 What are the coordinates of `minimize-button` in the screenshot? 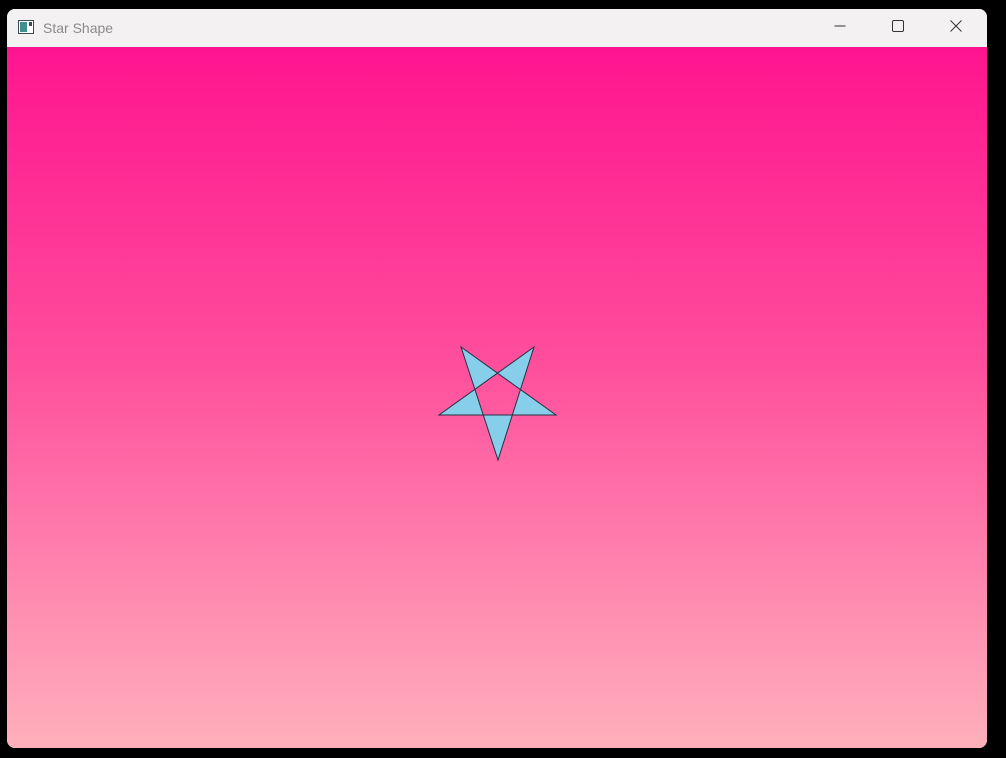 It's located at (840, 28).